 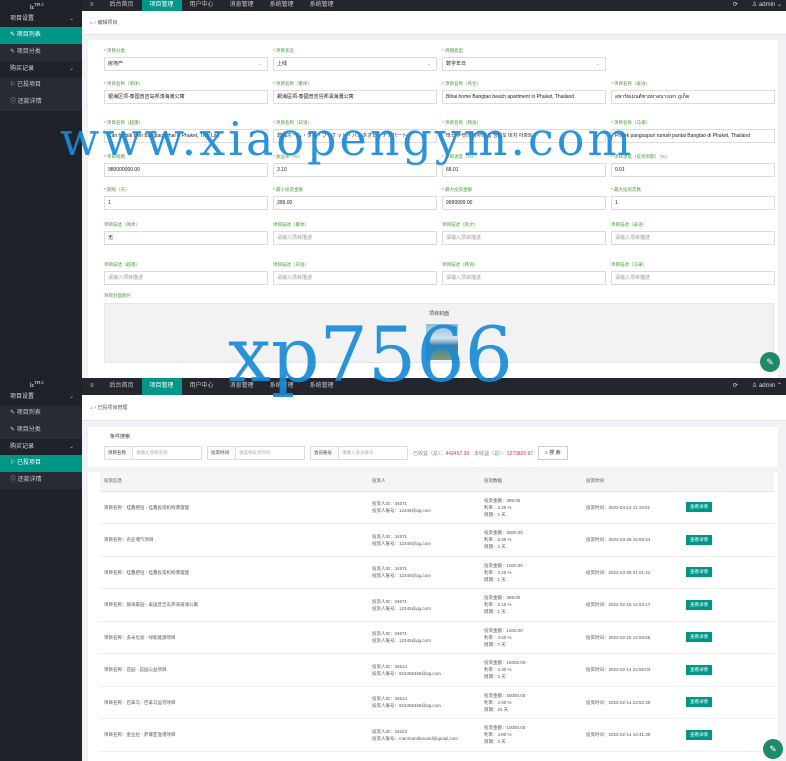 I want to click on investor-account: 投资人账号：12345@qq.com, so click(x=401, y=641).